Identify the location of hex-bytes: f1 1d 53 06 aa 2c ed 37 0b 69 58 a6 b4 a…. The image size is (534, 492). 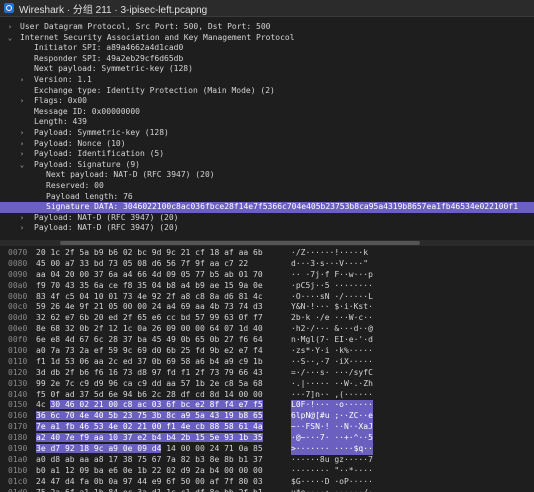
(149, 362).